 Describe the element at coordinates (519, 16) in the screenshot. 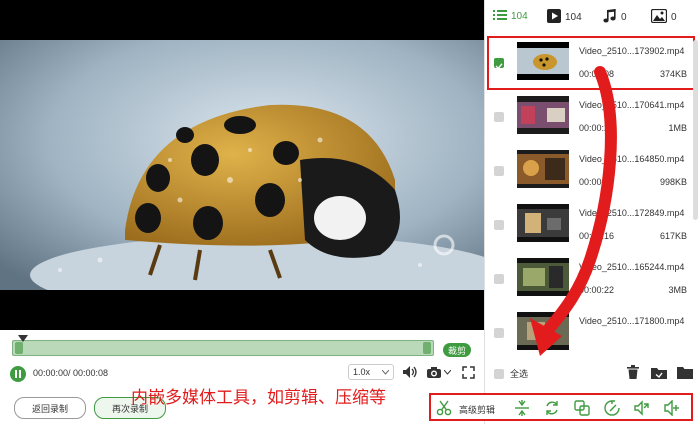

I see `tab-all-count: 104` at that location.